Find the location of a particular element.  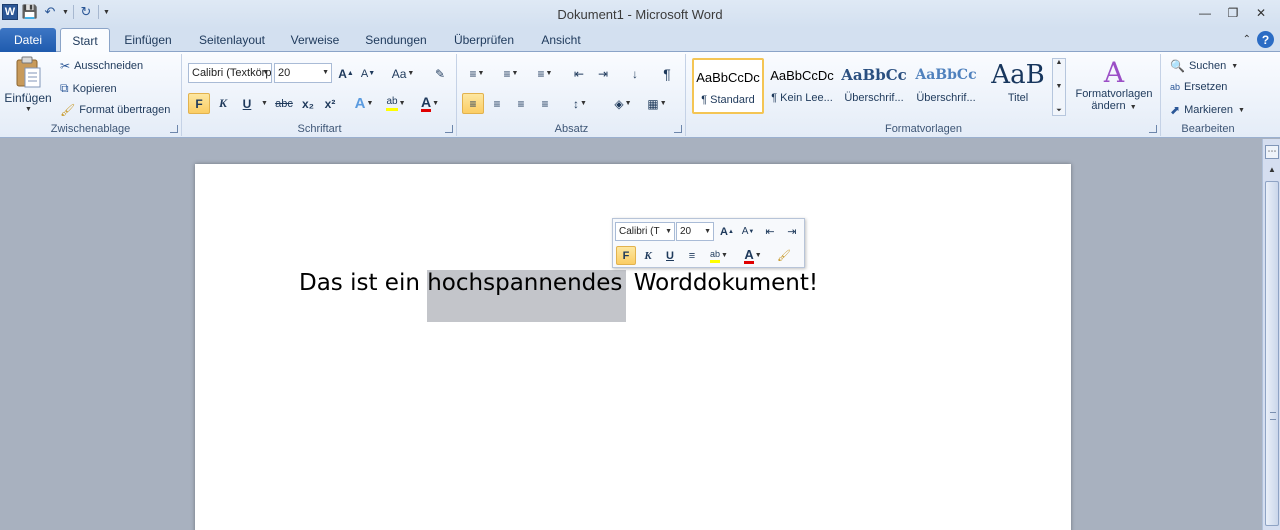

vertical-scrollbar: ⋯ ▲ is located at coordinates (1271, 334).